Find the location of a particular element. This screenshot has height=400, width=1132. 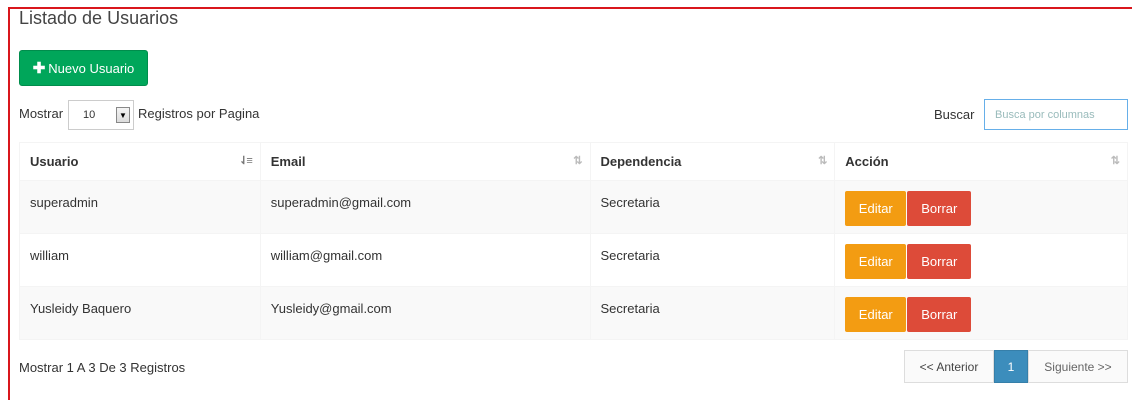

cell-text: william@gmail.com is located at coordinates (326, 255).